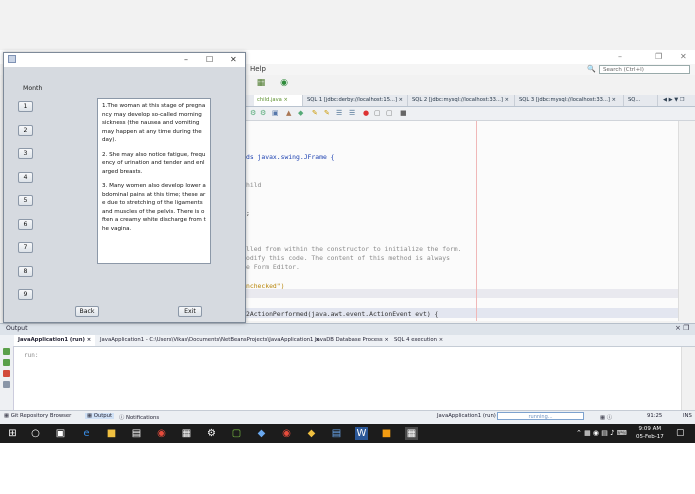 The width and height of the screenshot is (695, 494). I want to click on month-button-4: 4, so click(25, 177).